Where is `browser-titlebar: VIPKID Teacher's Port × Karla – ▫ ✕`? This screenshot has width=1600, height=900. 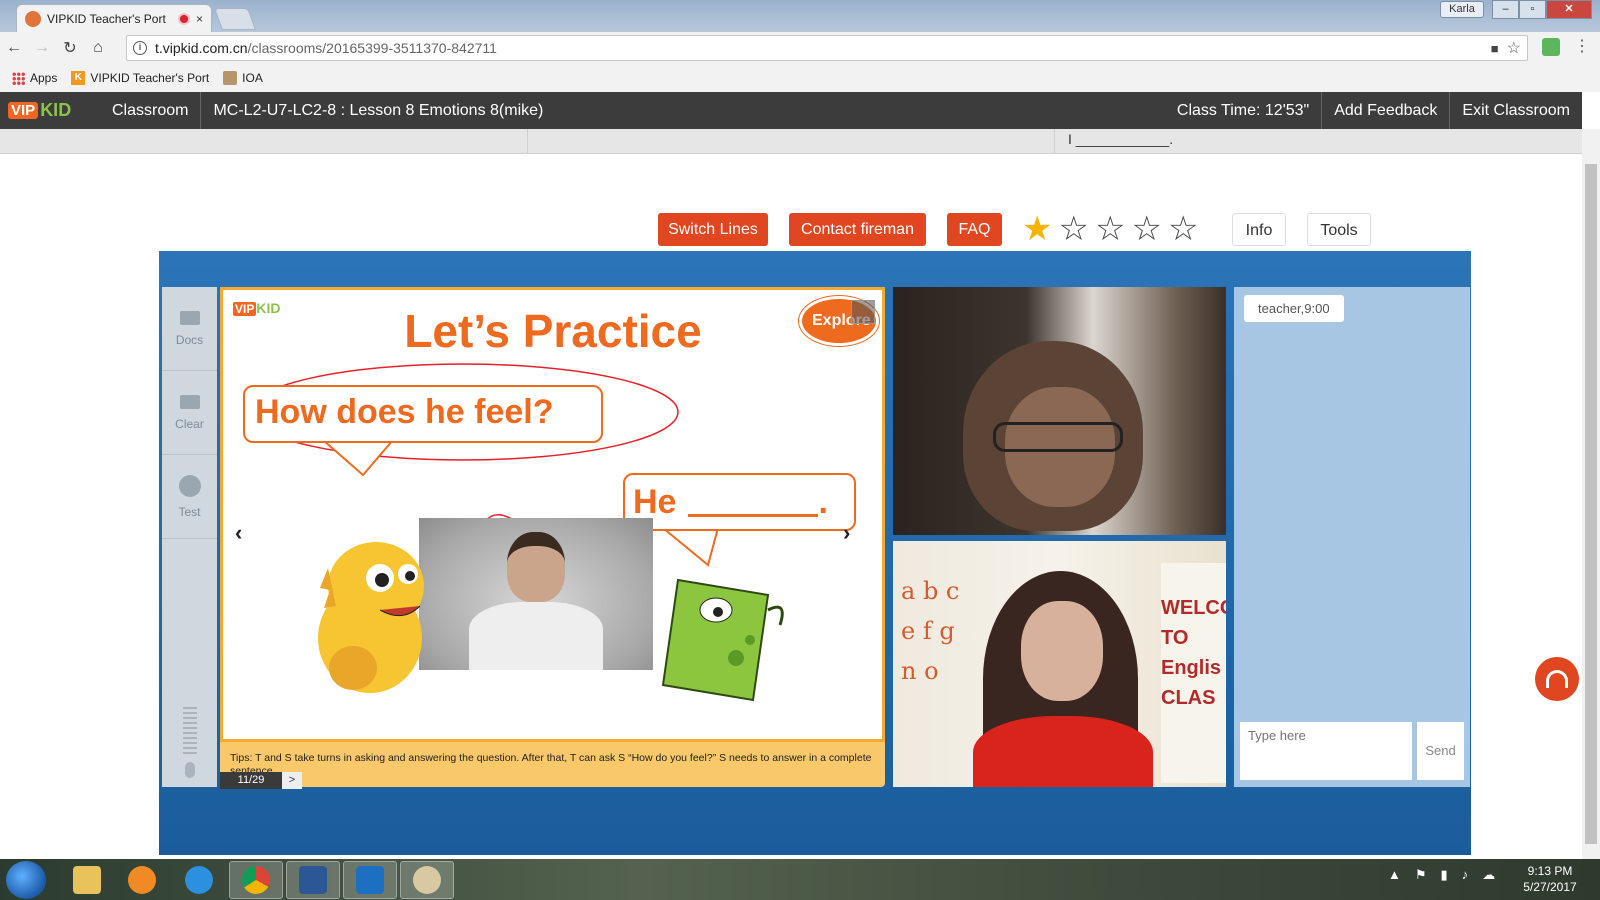 browser-titlebar: VIPKID Teacher's Port × Karla – ▫ ✕ is located at coordinates (800, 16).